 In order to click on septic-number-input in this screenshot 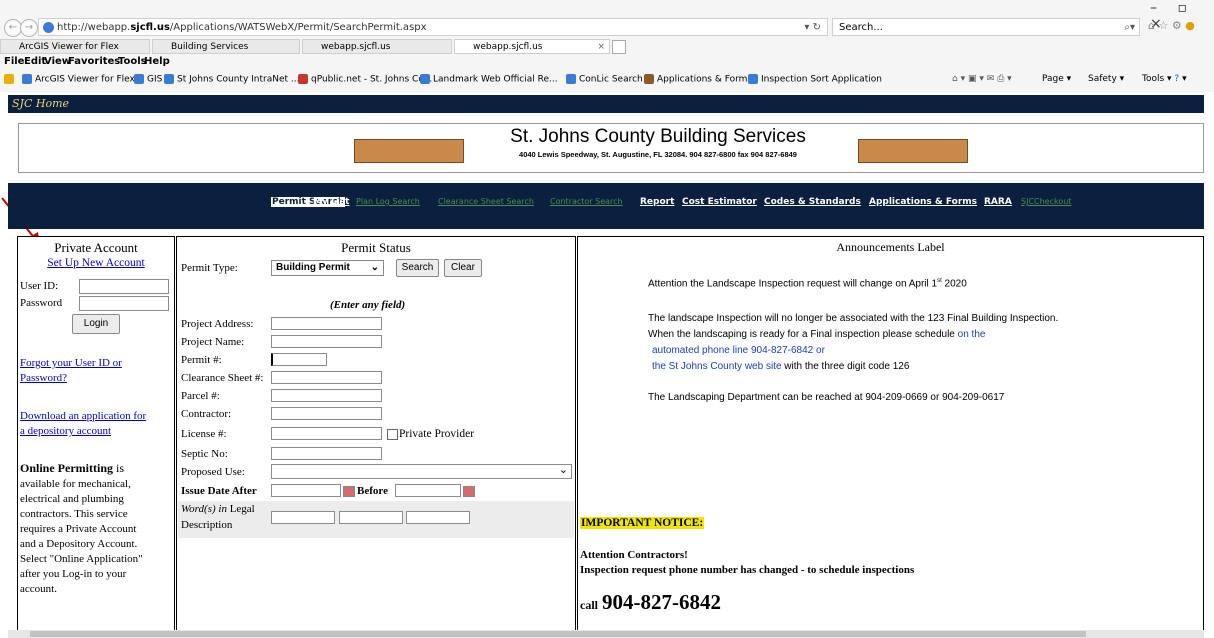, I will do `click(326, 453)`.